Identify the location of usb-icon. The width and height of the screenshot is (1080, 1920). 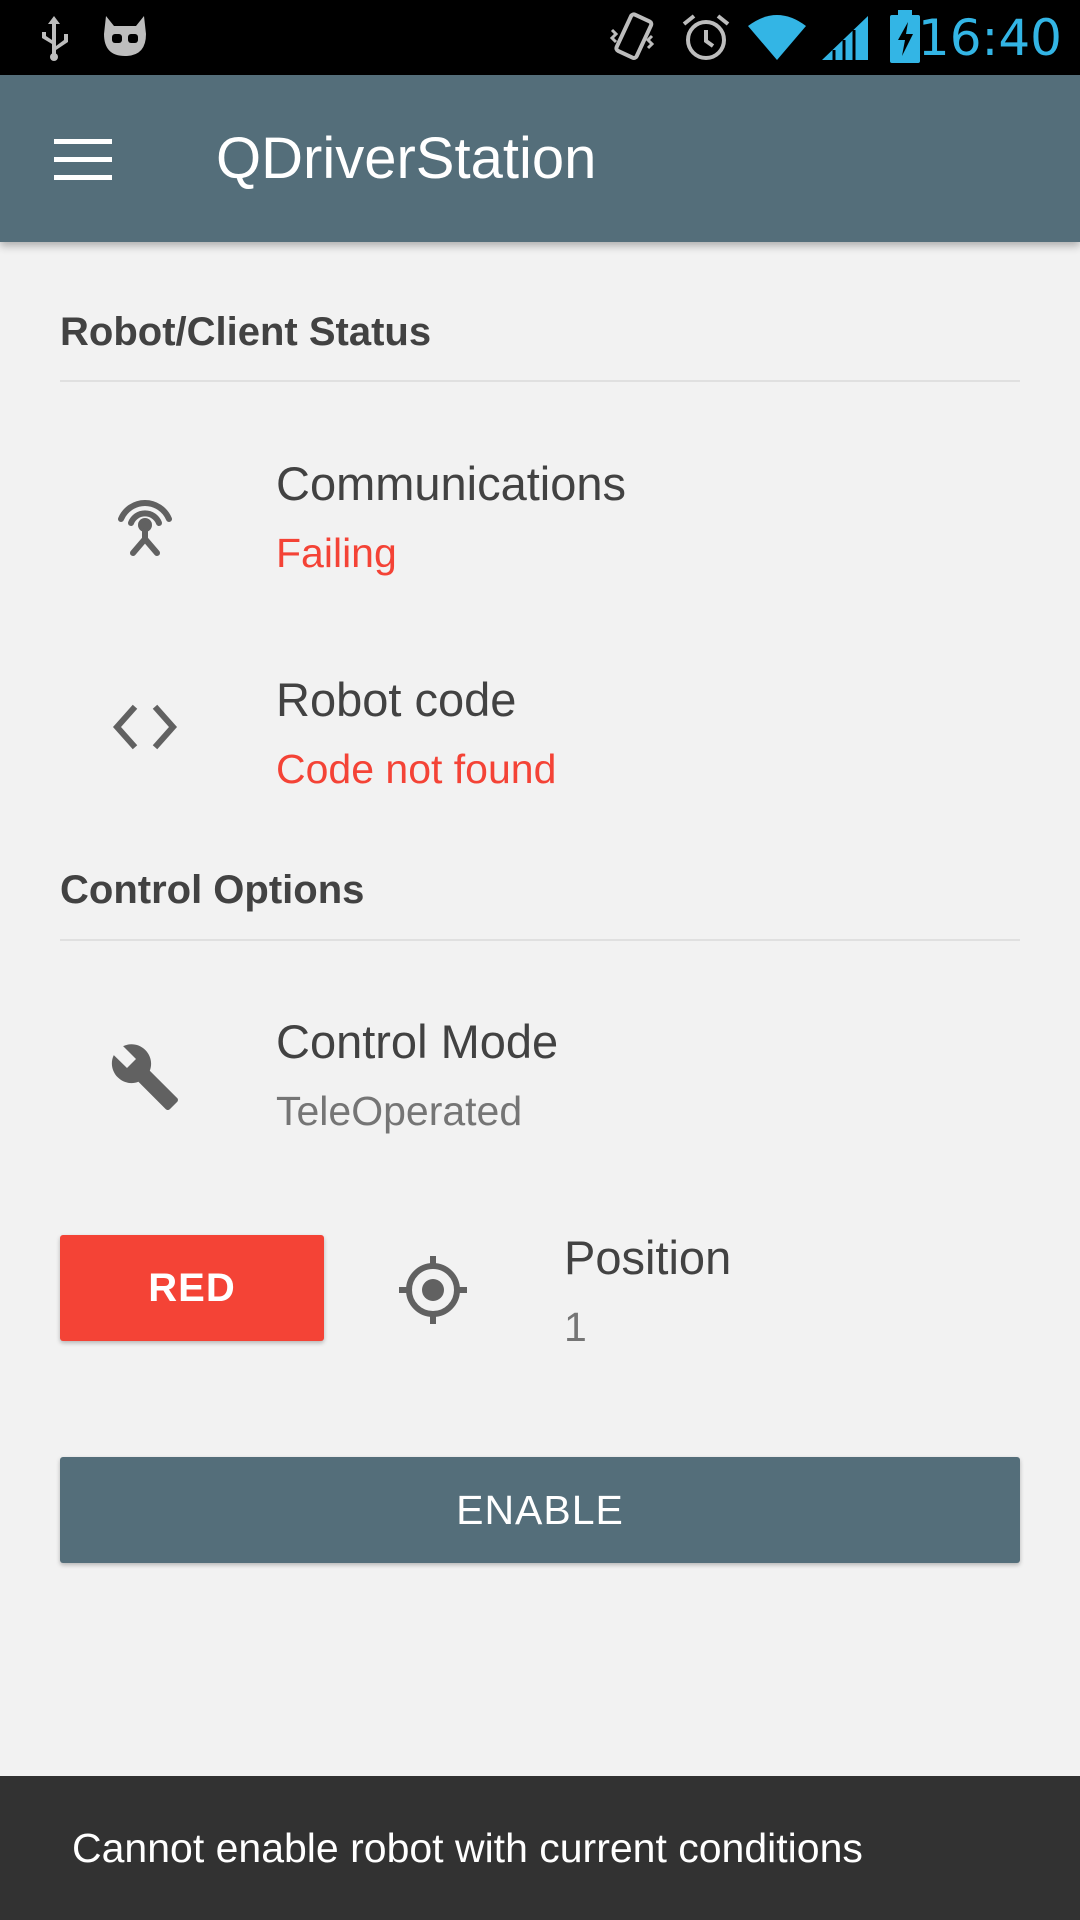
(54, 40).